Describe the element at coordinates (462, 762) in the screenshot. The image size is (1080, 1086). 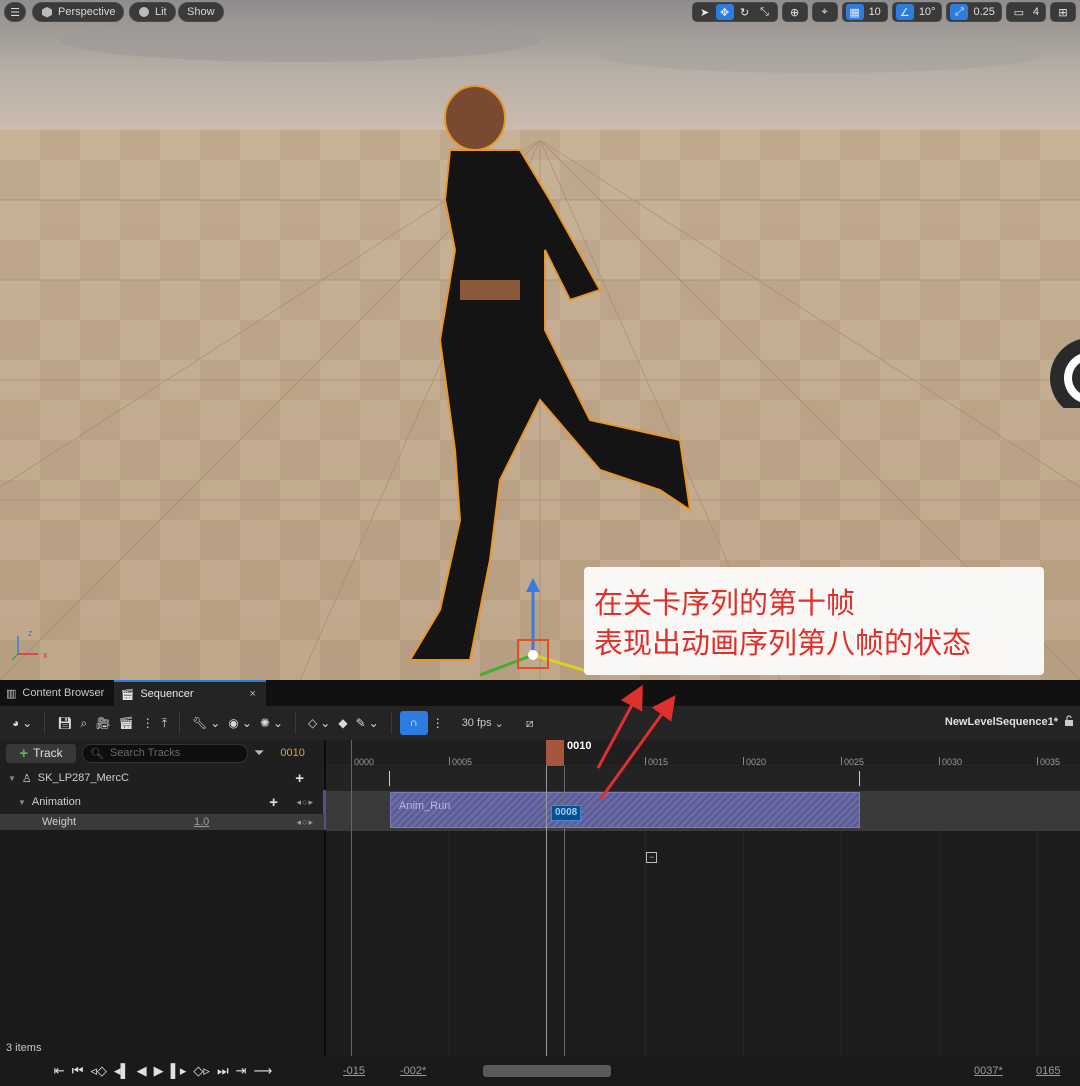
I see `ruler-tick-label: 0005` at that location.